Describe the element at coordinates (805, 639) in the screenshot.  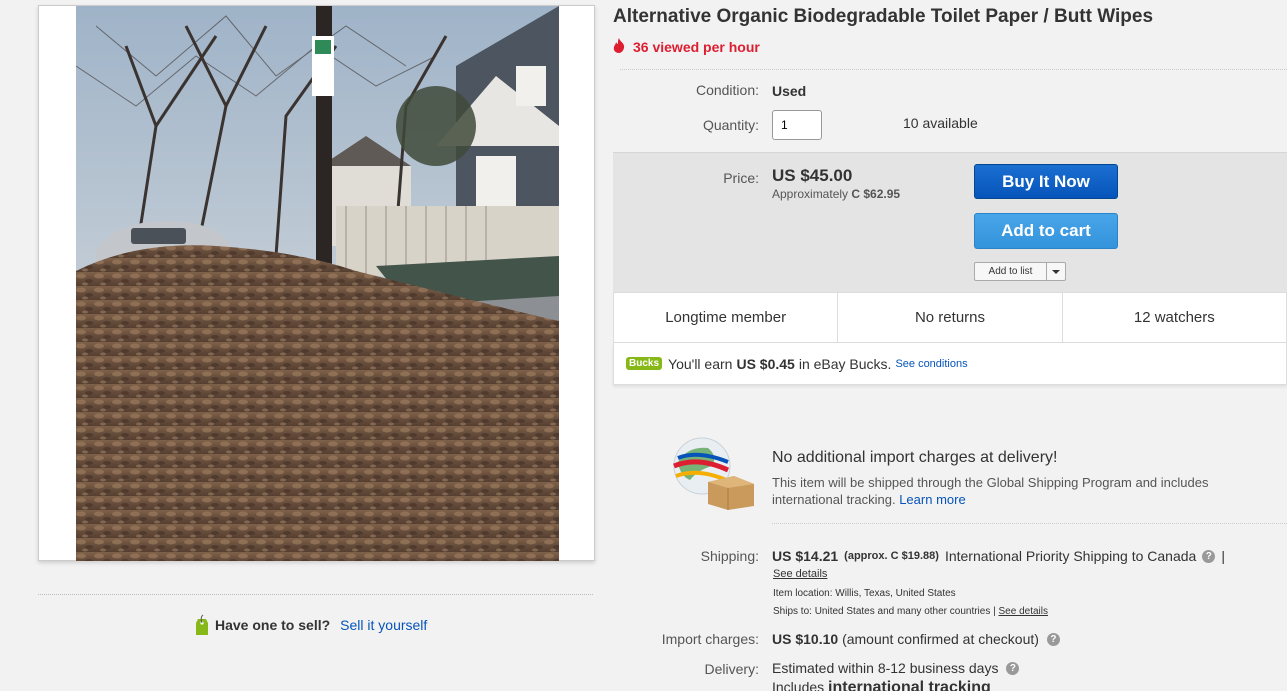
I see `import-amount: US $10.10` at that location.